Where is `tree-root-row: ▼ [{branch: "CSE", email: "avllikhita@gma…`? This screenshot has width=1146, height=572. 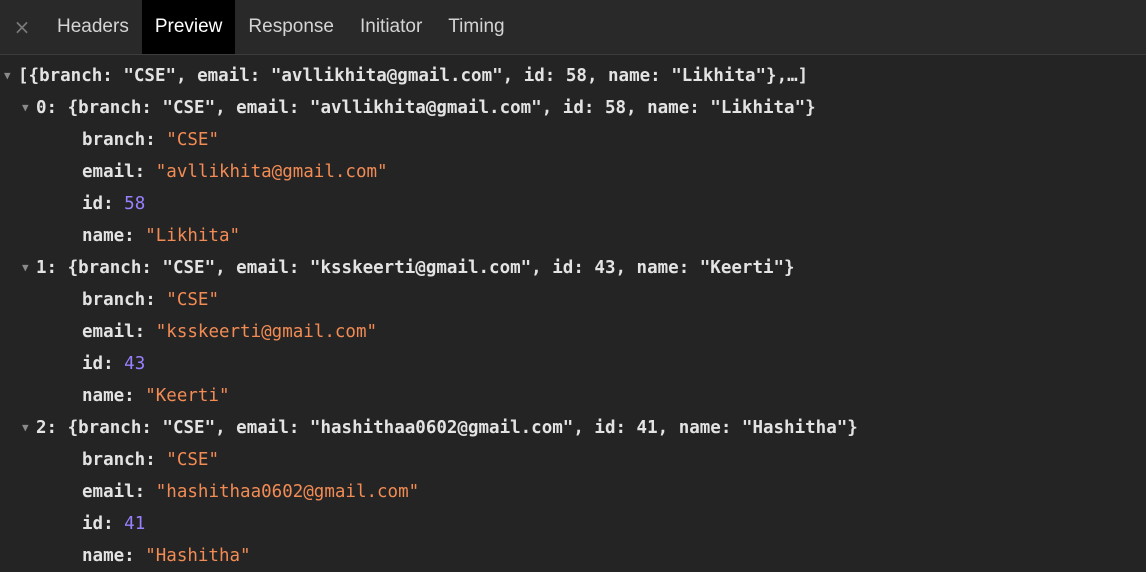 tree-root-row: ▼ [{branch: "CSE", email: "avllikhita@gma… is located at coordinates (573, 76).